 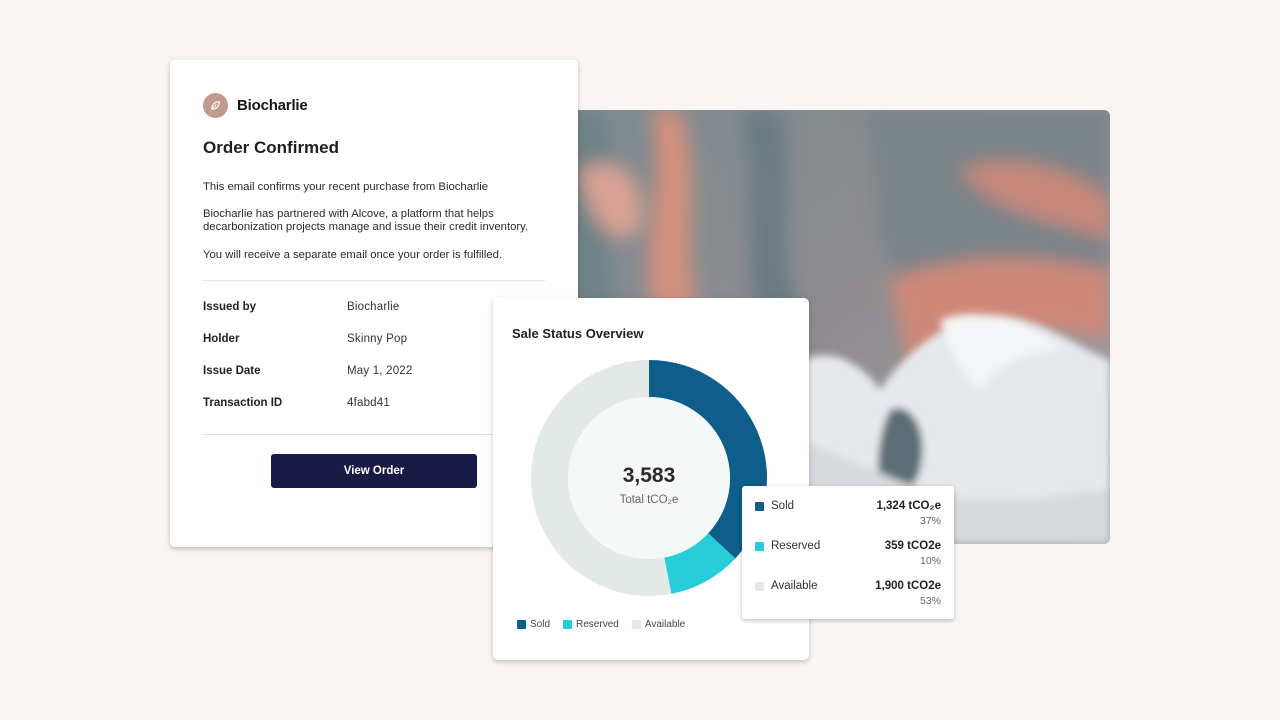 I want to click on breakdown-percent: 53%, so click(x=930, y=601).